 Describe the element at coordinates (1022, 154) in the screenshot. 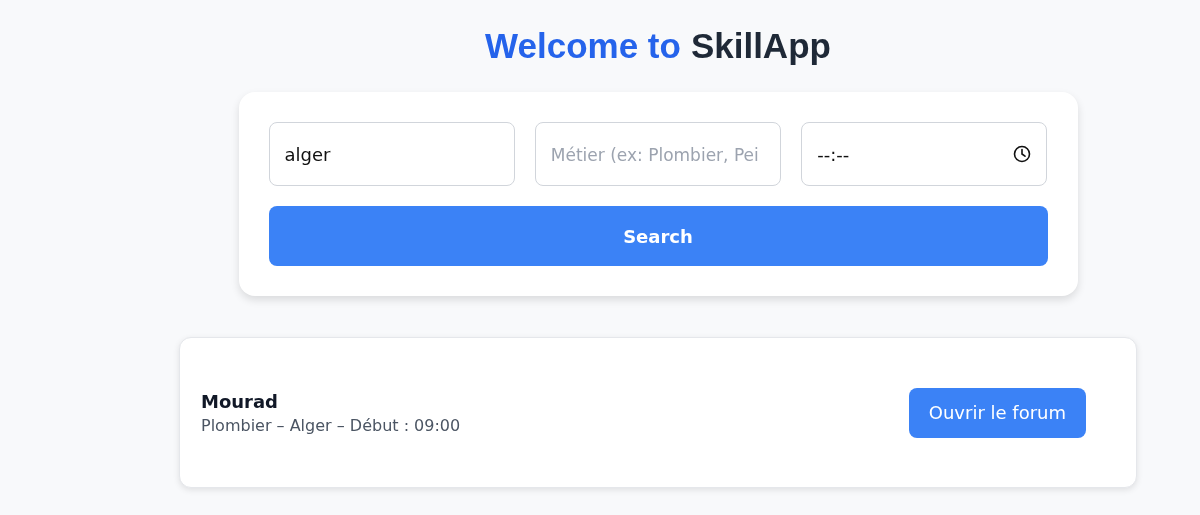

I see `clock-icon` at that location.